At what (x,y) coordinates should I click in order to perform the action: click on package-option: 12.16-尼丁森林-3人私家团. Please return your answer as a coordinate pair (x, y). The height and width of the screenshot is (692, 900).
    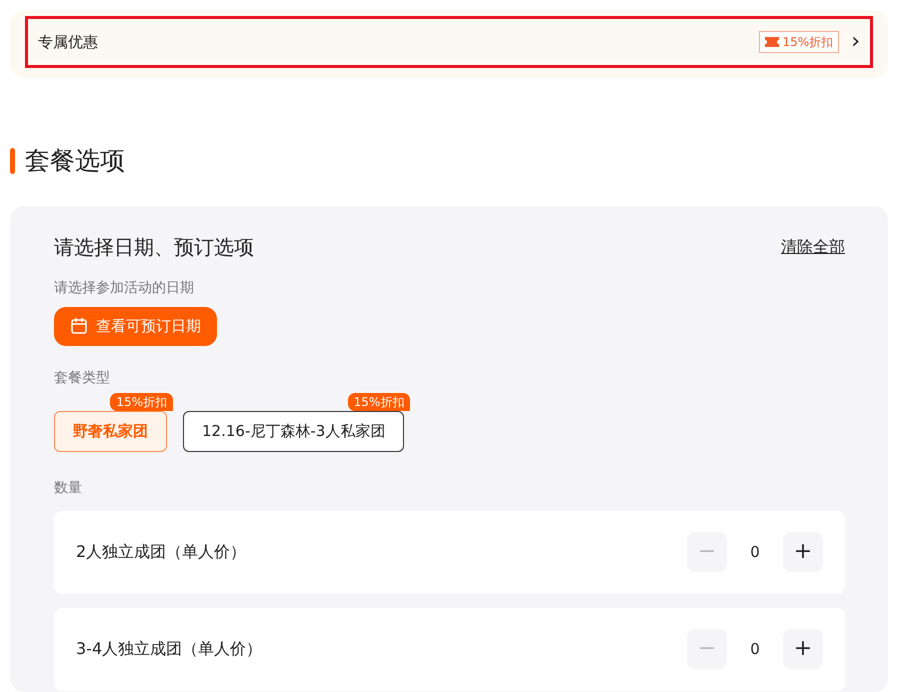
    Looking at the image, I should click on (293, 431).